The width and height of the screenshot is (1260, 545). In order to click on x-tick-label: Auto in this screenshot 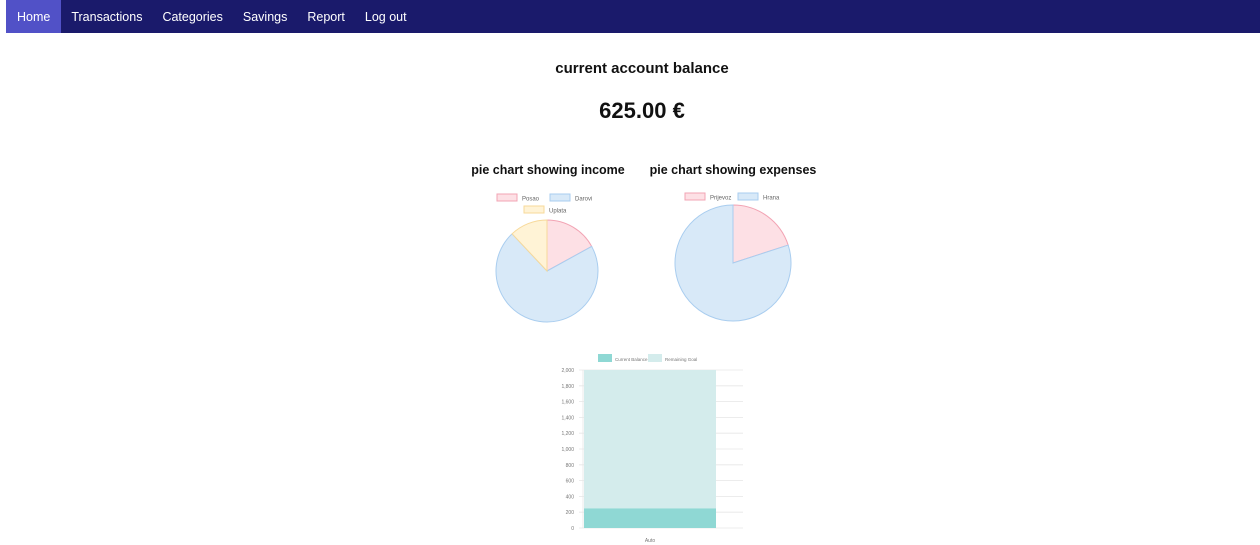, I will do `click(650, 541)`.